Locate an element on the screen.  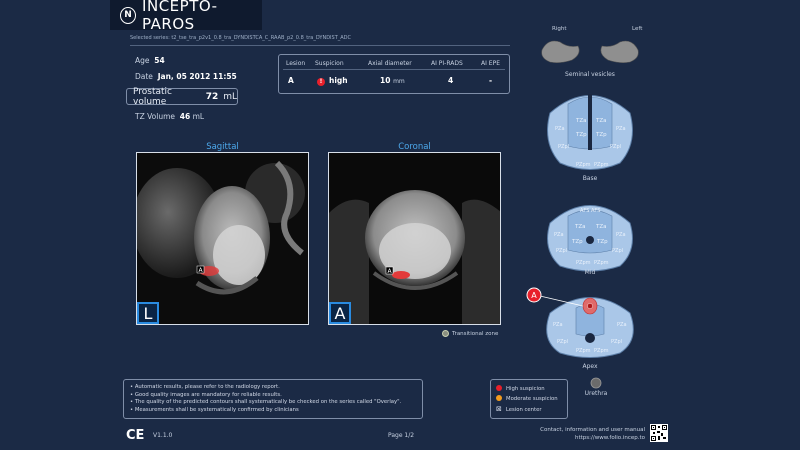
qr-code-icon is located at coordinates (659, 433).